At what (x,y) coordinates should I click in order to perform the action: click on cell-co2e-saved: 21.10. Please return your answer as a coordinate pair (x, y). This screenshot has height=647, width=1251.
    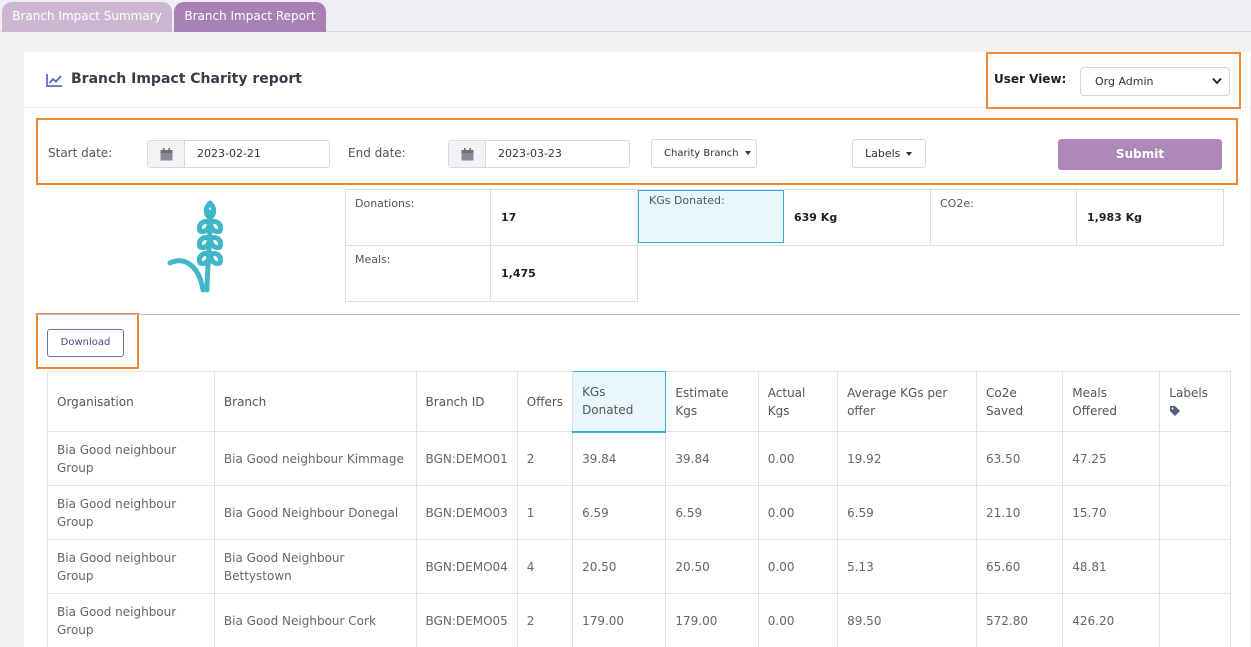
    Looking at the image, I should click on (1020, 512).